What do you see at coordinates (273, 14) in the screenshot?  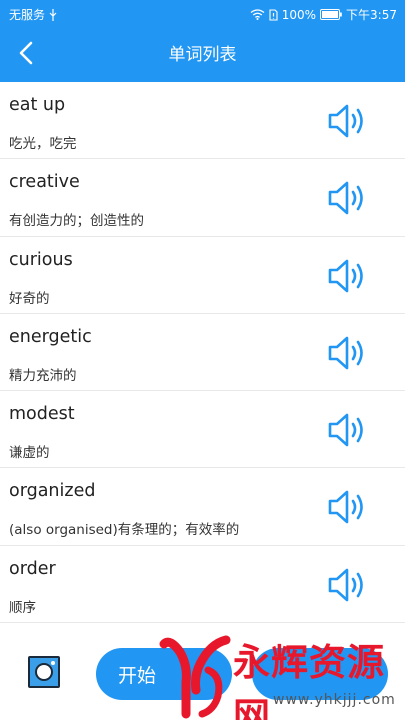 I see `sim-icon` at bounding box center [273, 14].